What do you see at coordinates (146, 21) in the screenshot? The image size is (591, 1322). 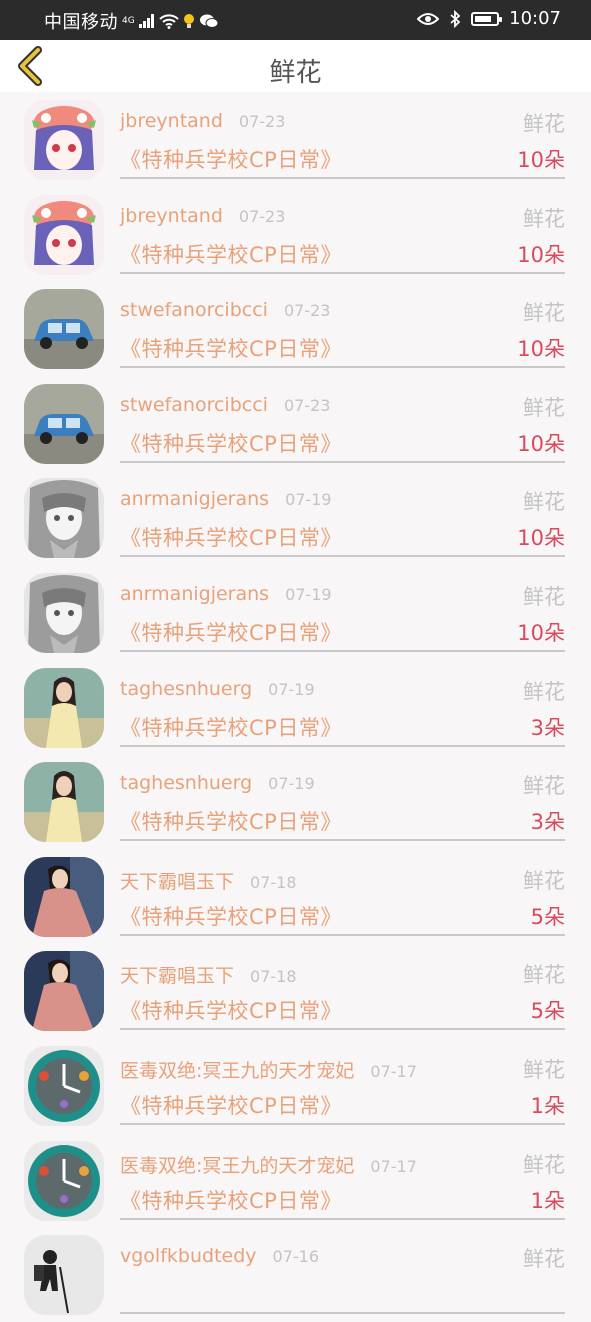 I see `signal-icon` at bounding box center [146, 21].